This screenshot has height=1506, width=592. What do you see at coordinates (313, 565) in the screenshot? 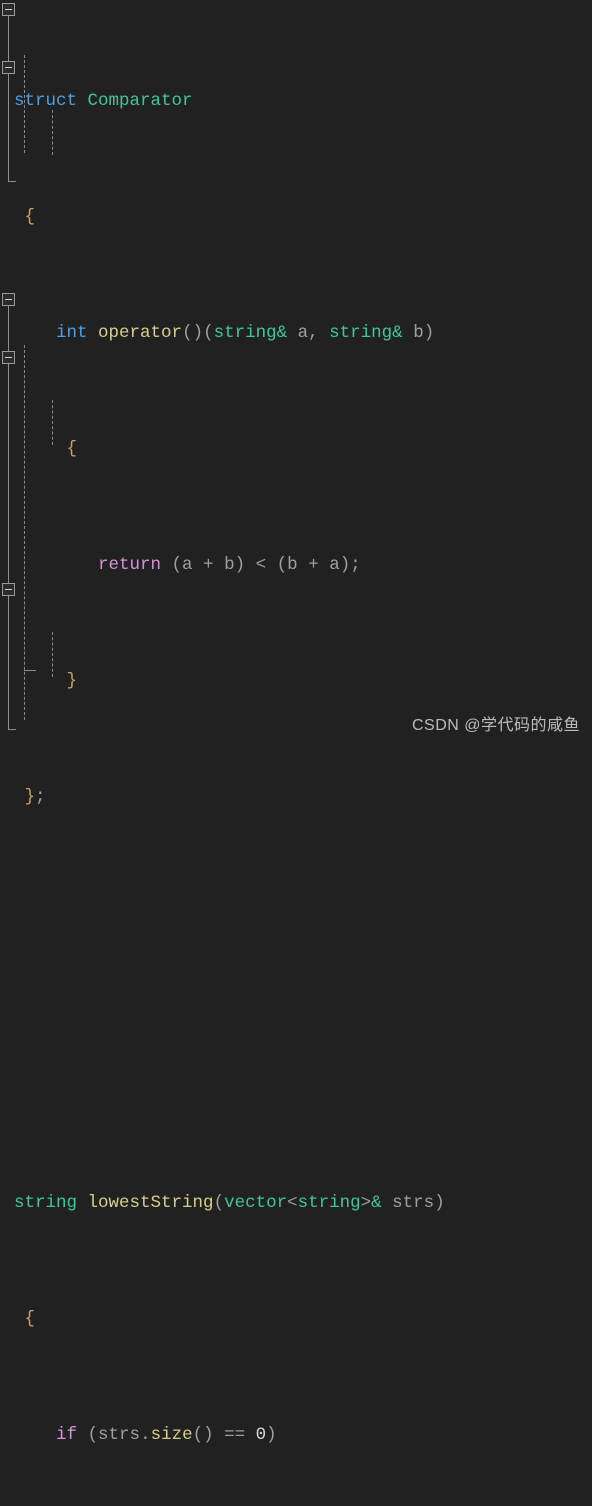
I see `token-plus2: +` at bounding box center [313, 565].